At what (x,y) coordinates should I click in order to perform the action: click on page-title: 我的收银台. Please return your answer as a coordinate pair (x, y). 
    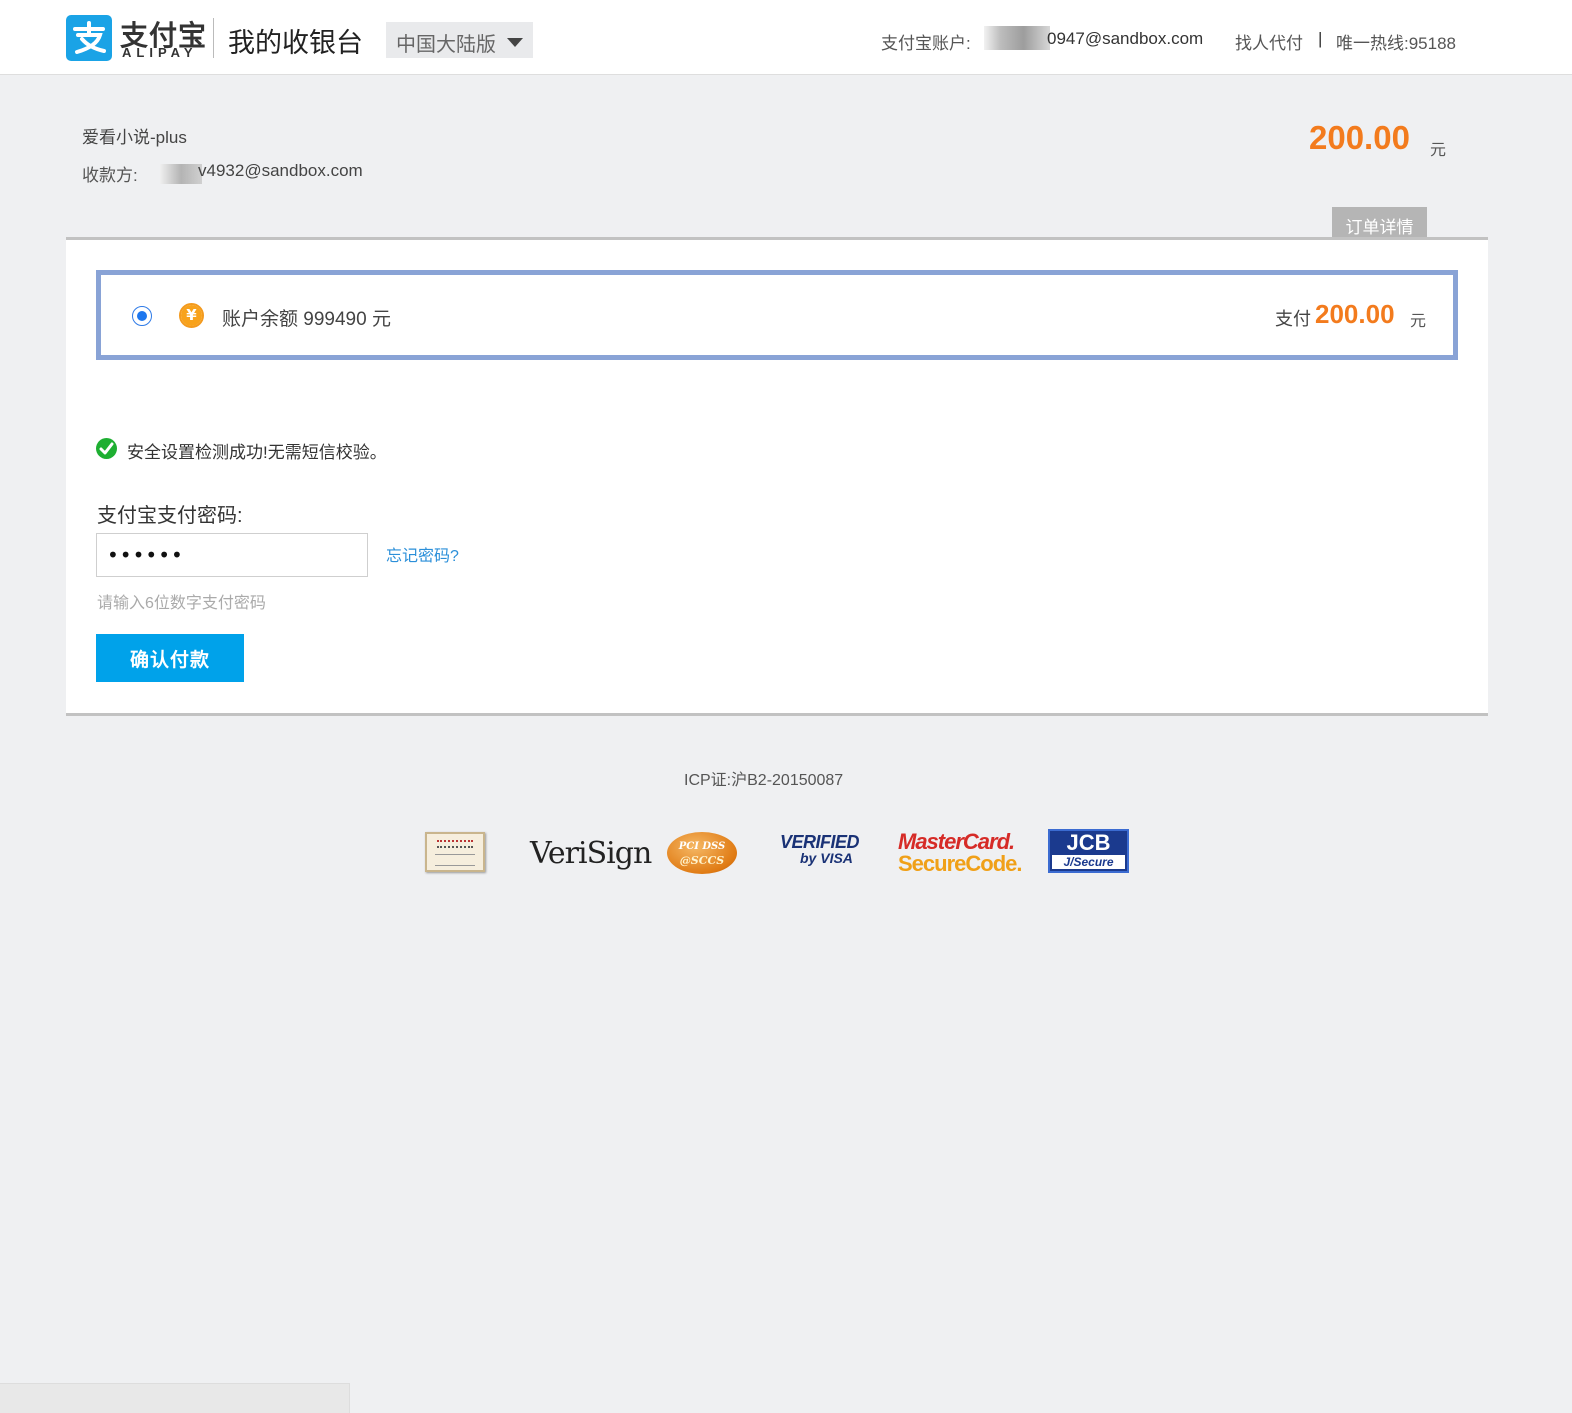
    Looking at the image, I should click on (295, 43).